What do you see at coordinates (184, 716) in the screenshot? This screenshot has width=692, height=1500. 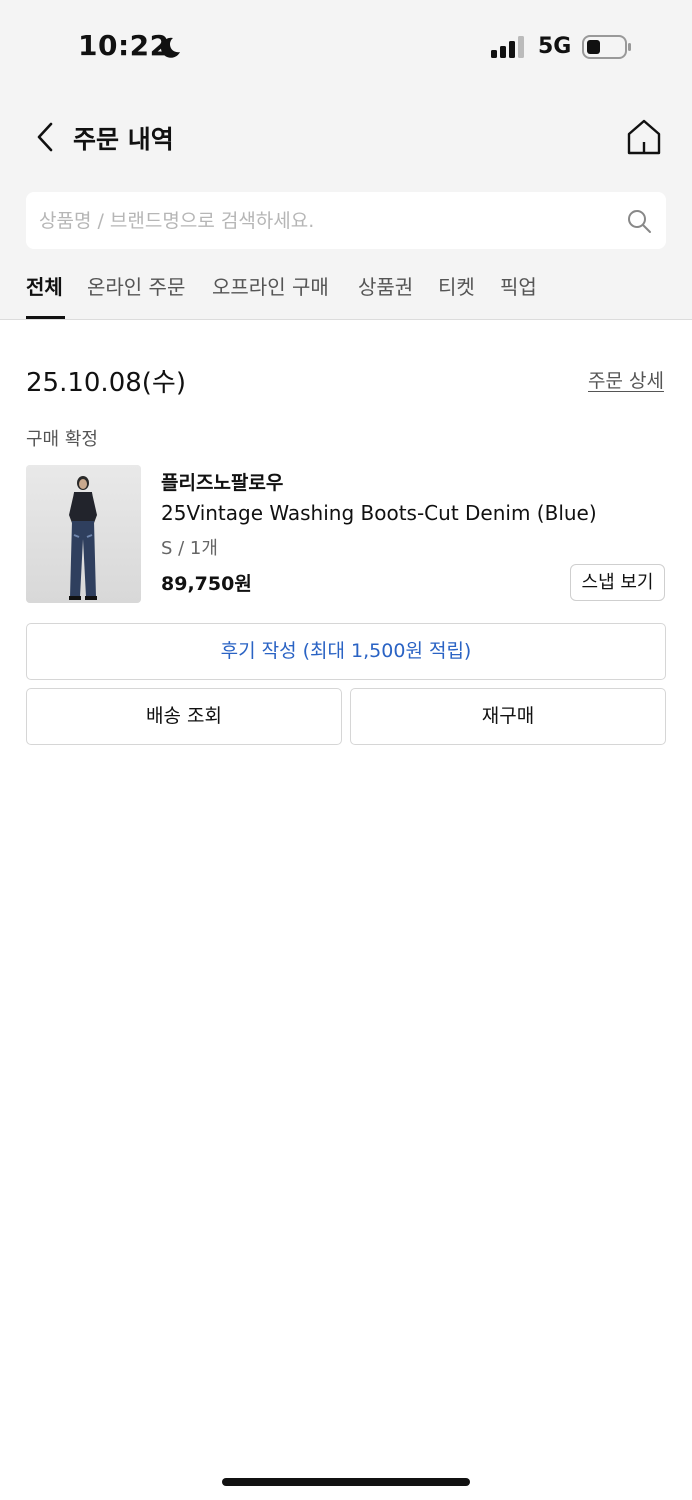 I see `track-shipping-button: 배송 조회` at bounding box center [184, 716].